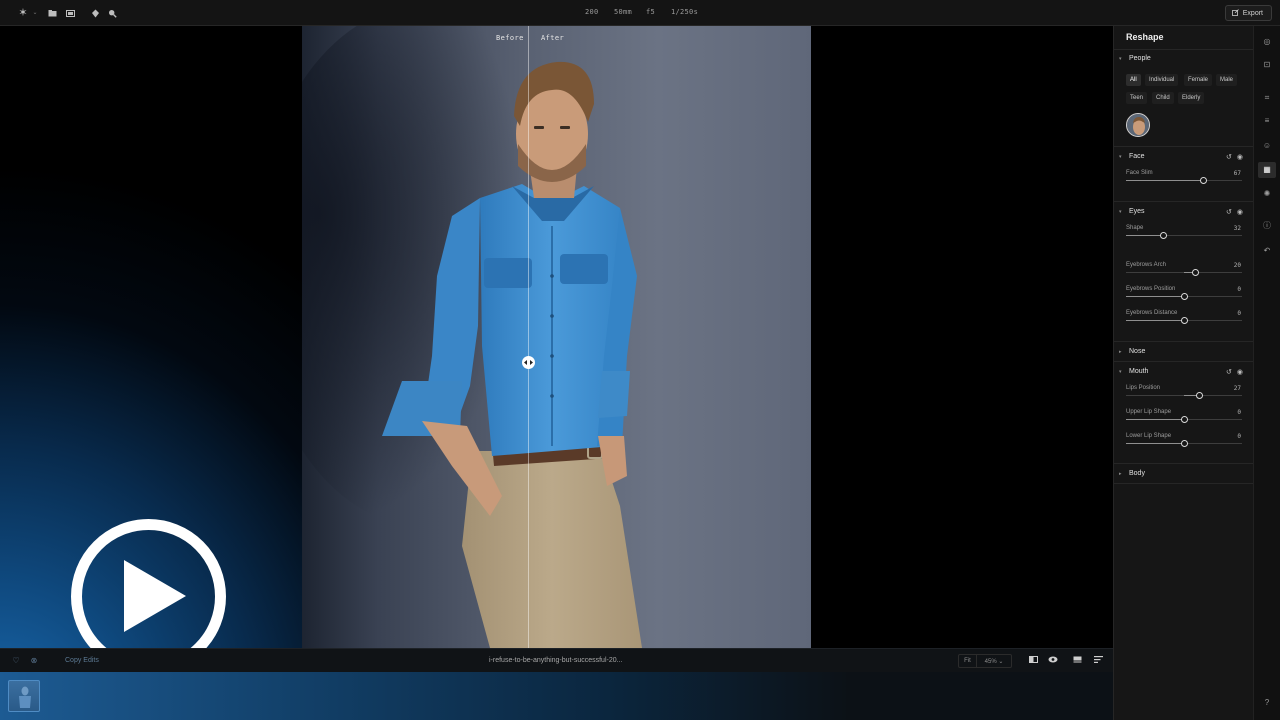  I want to click on lower-lip-shape-slider, so click(1184, 443).